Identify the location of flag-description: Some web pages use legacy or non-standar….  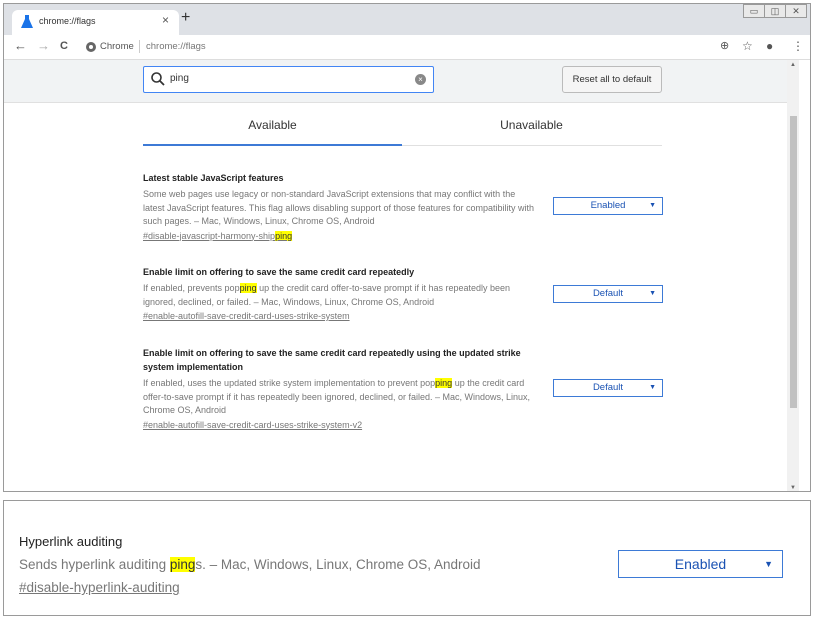
(339, 207).